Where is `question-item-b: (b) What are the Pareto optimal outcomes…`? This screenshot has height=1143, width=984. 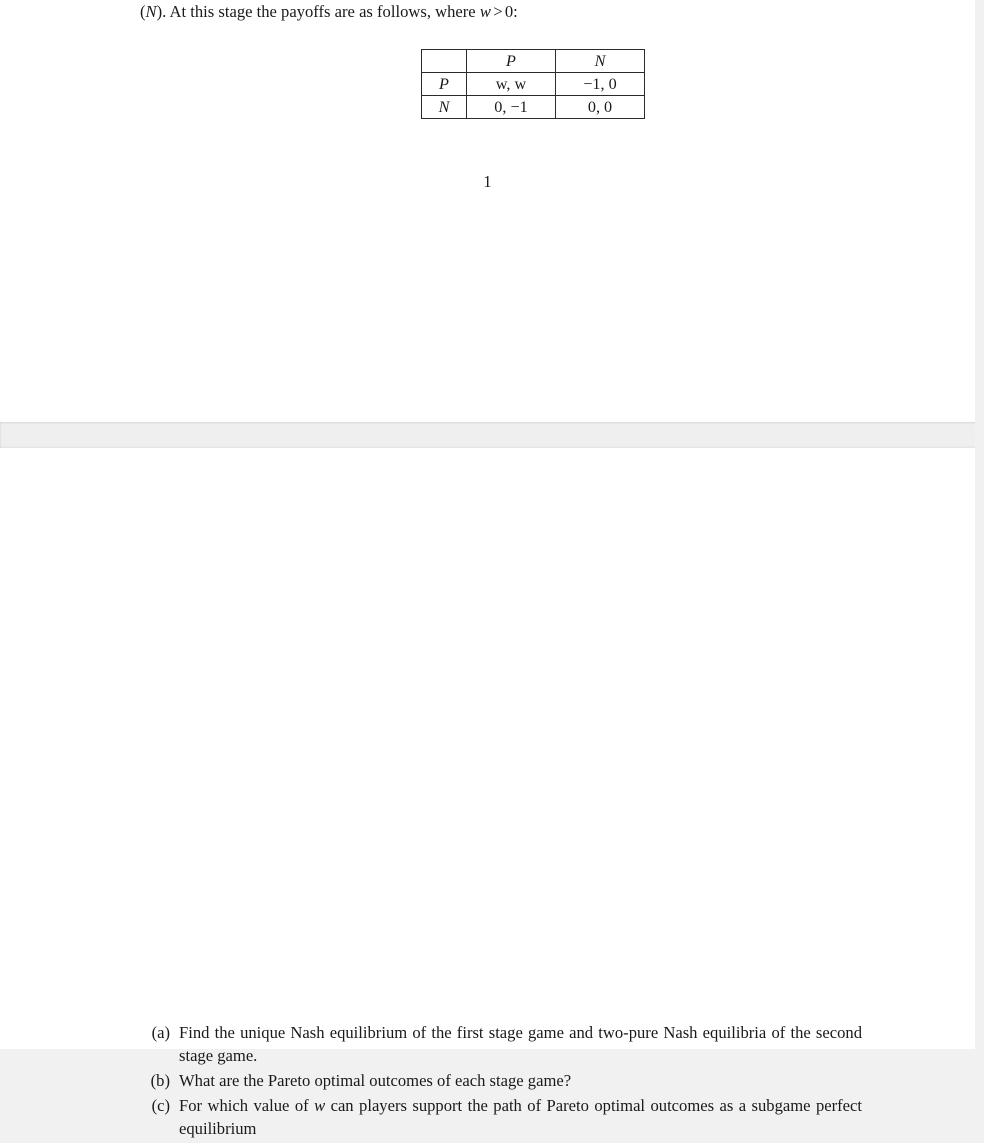 question-item-b: (b) What are the Pareto optimal outcomes… is located at coordinates (501, 1081).